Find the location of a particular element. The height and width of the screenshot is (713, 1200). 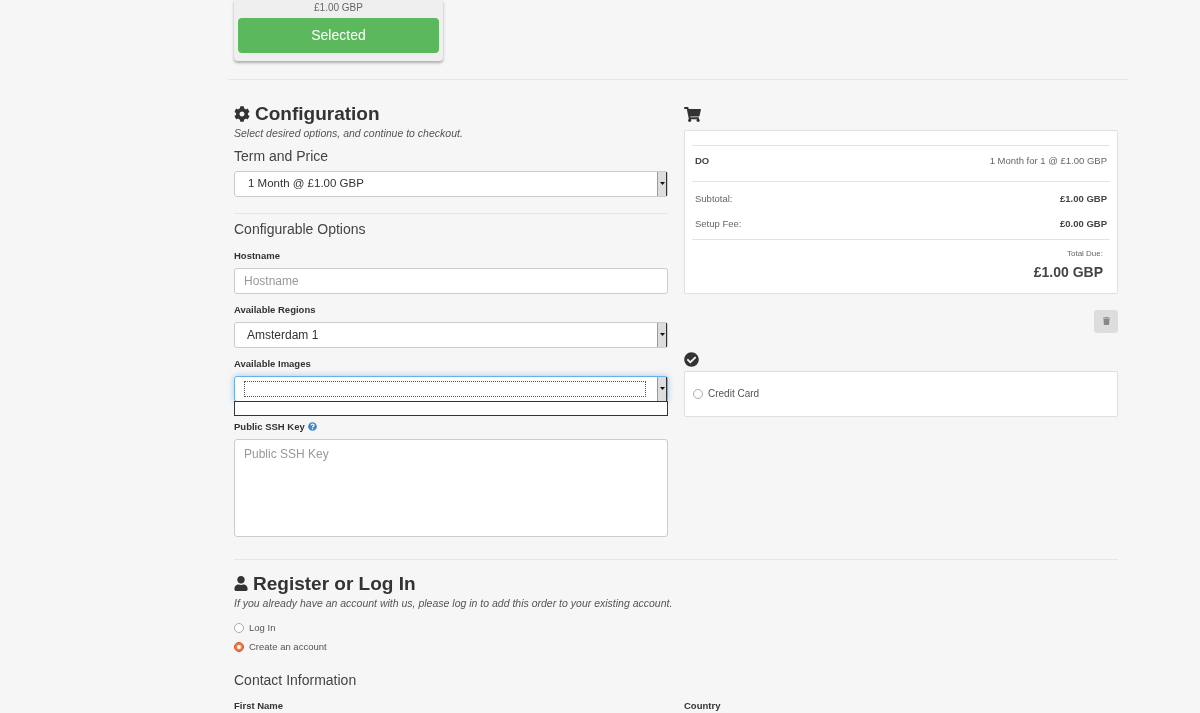

field-label: Hostname is located at coordinates (257, 255).